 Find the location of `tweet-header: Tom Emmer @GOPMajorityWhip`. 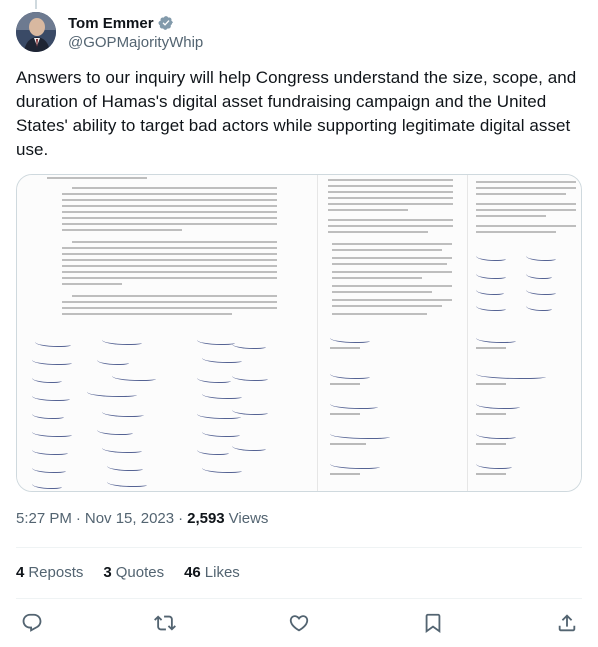

tweet-header: Tom Emmer @GOPMajorityWhip is located at coordinates (109, 32).